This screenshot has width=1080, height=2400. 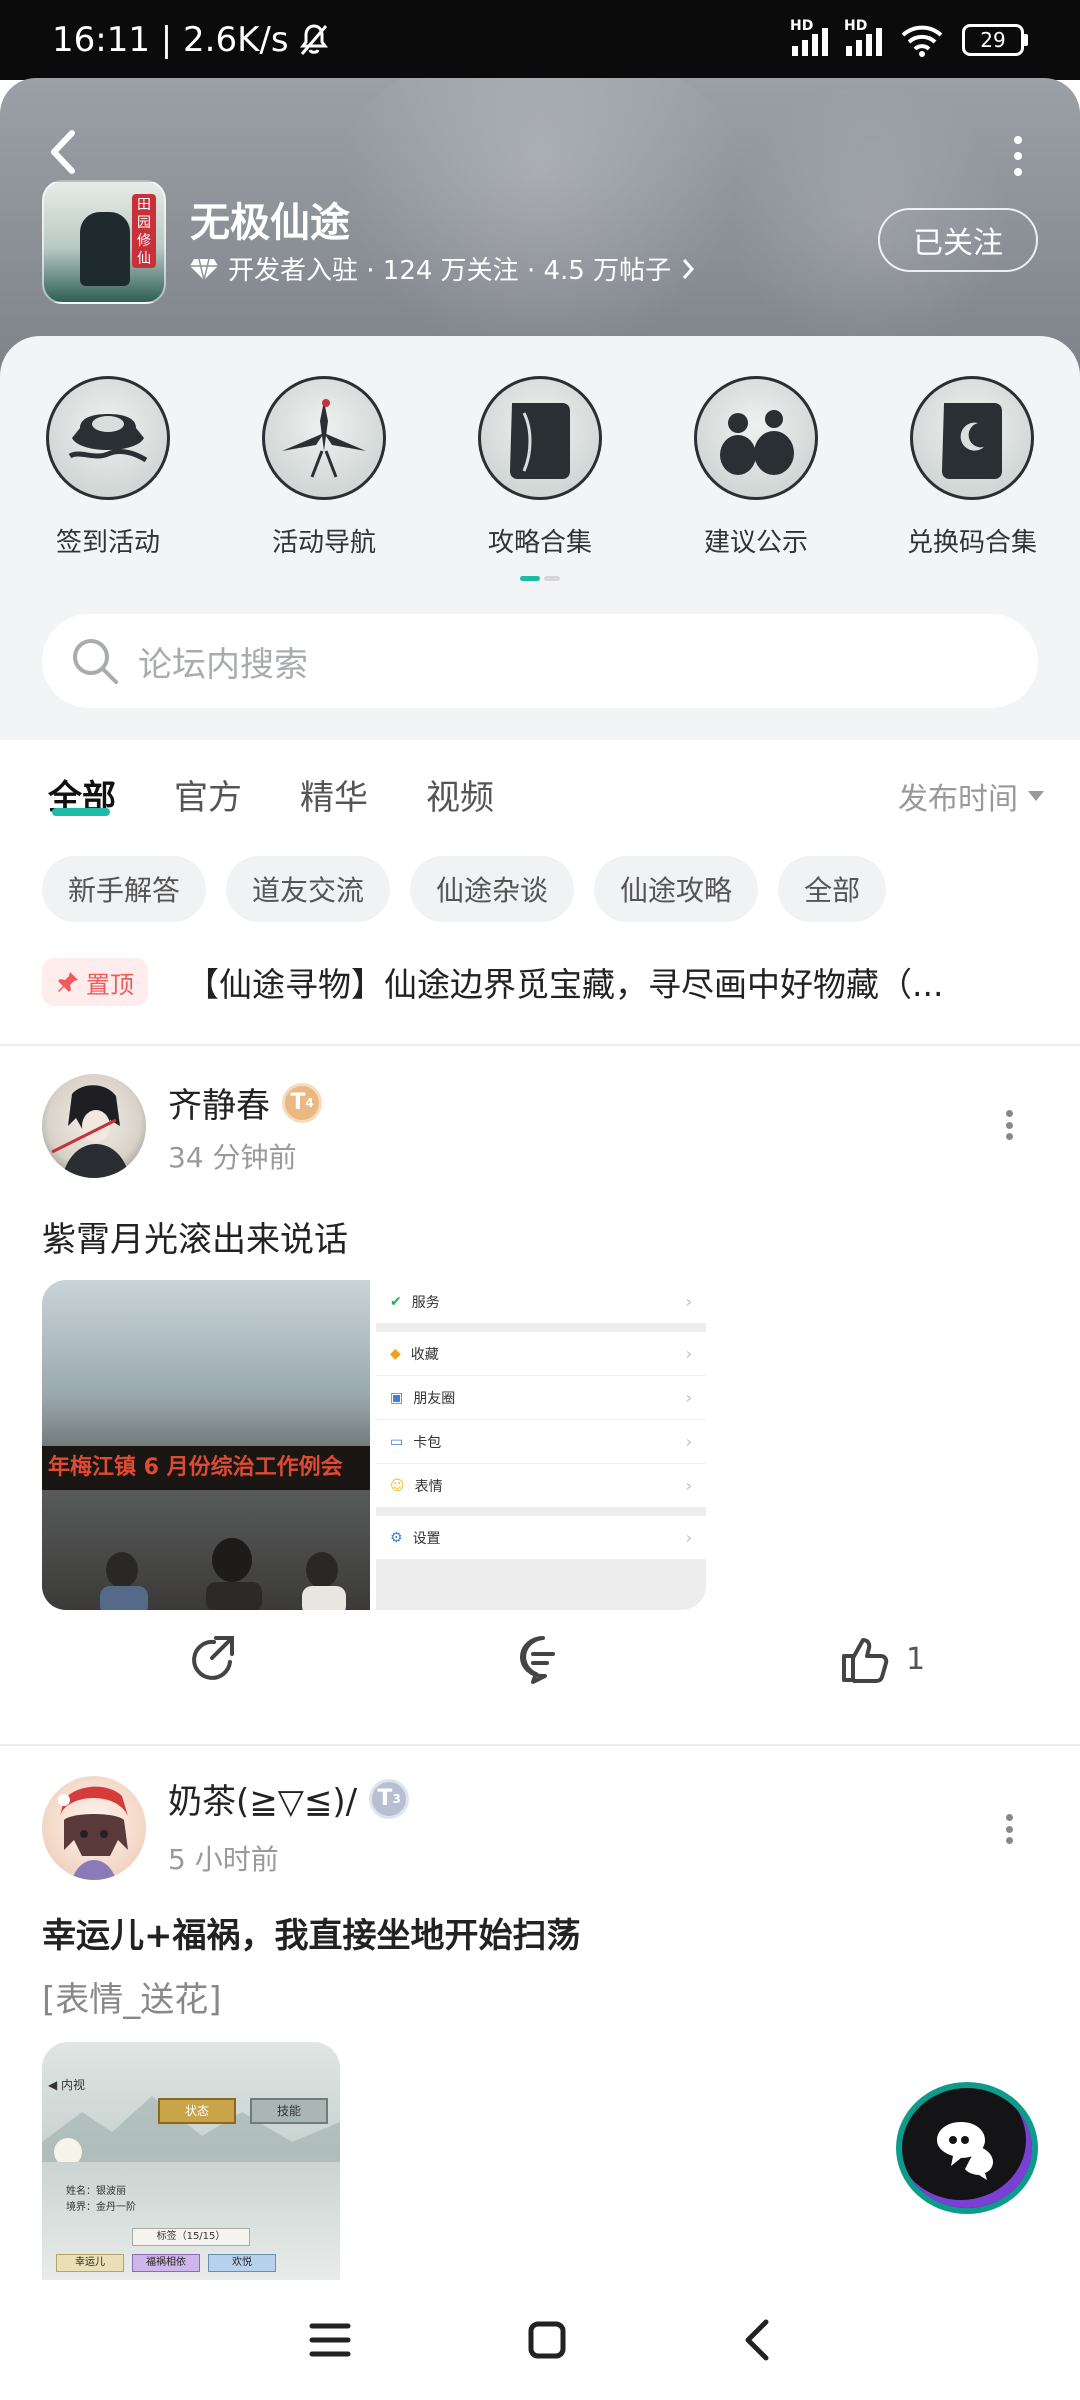 I want to click on post-title: 幸运儿+福祸，我直接坐地开始扫荡, so click(x=311, y=1932).